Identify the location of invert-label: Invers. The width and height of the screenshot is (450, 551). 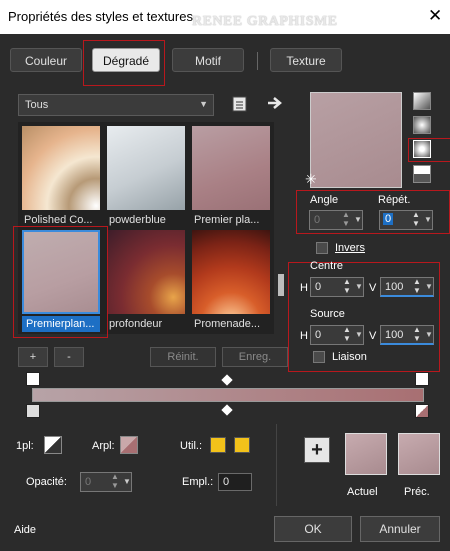
(350, 248).